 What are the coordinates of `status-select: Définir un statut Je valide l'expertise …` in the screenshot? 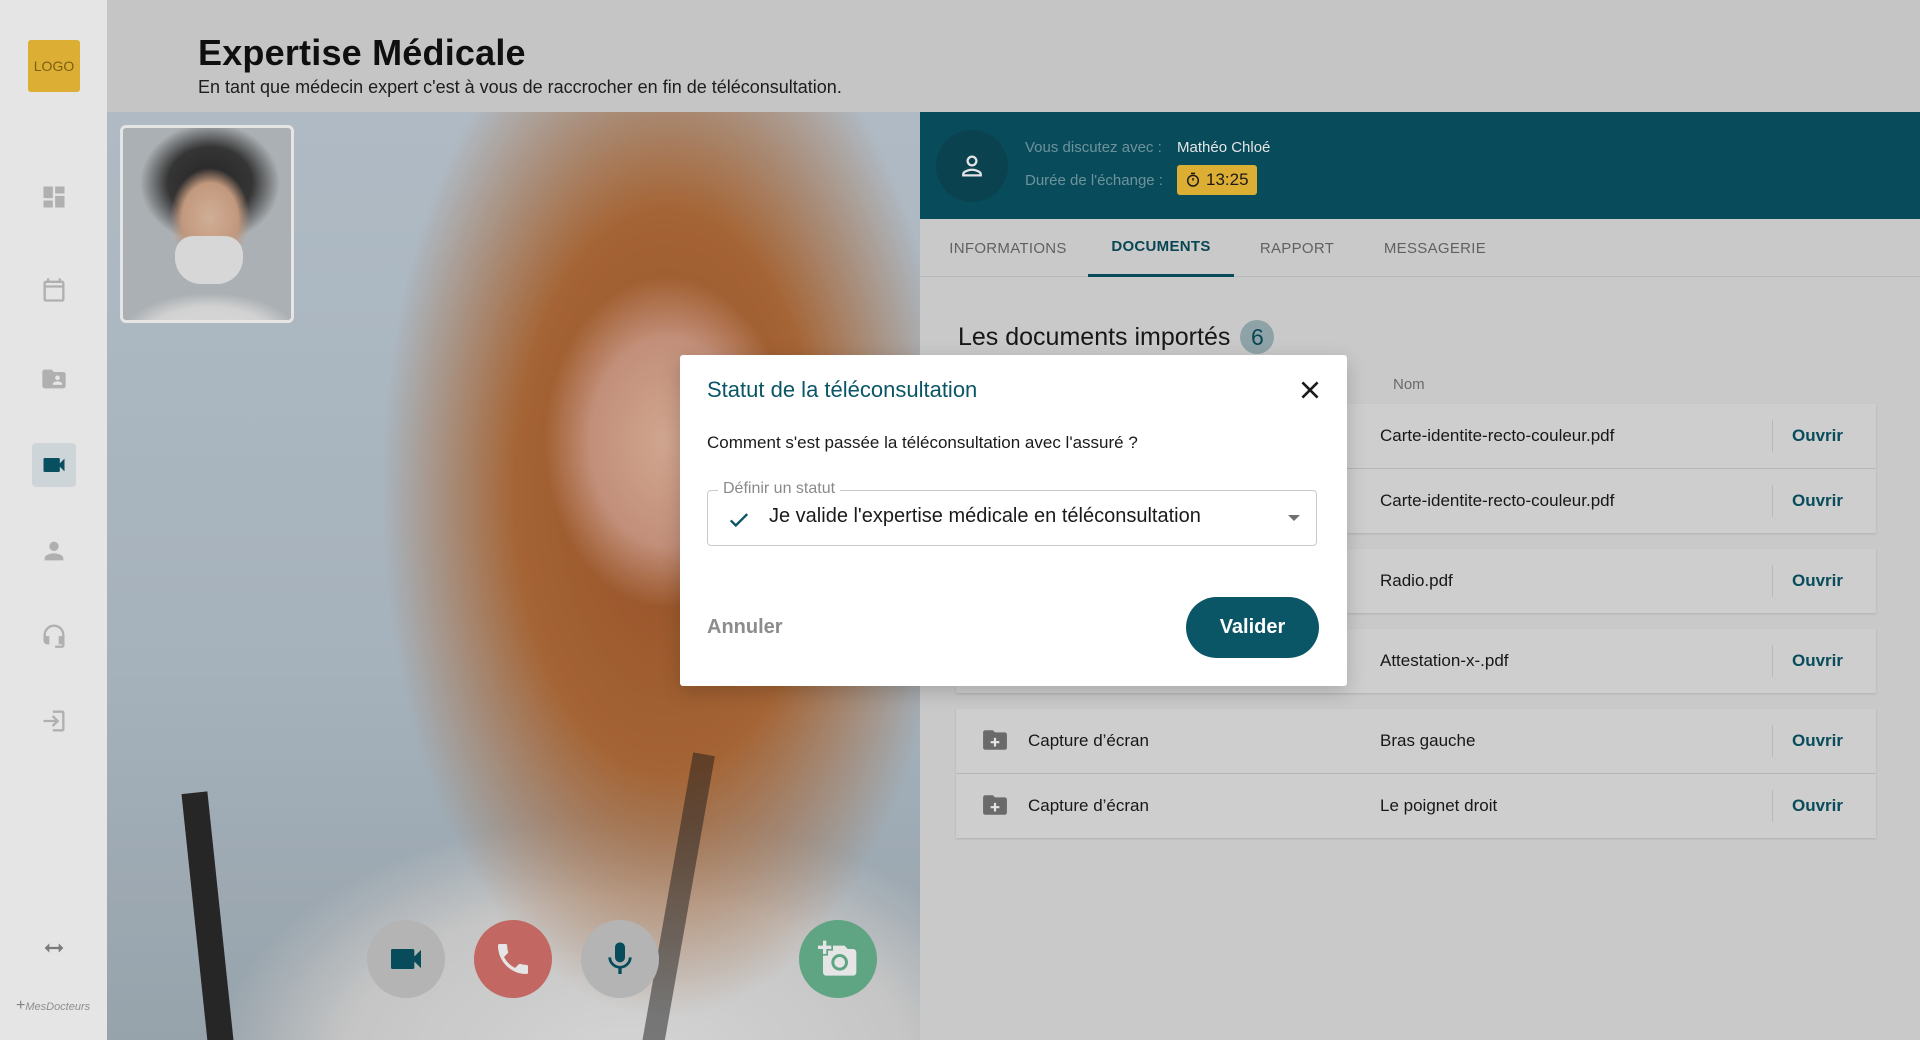 It's located at (1012, 513).